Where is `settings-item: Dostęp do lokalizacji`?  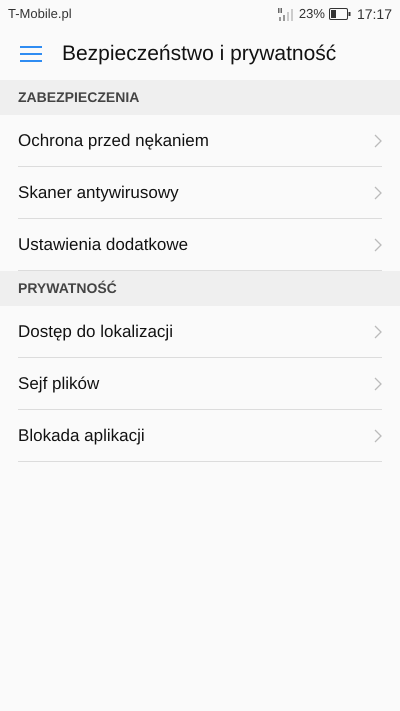 settings-item: Dostęp do lokalizacji is located at coordinates (200, 332).